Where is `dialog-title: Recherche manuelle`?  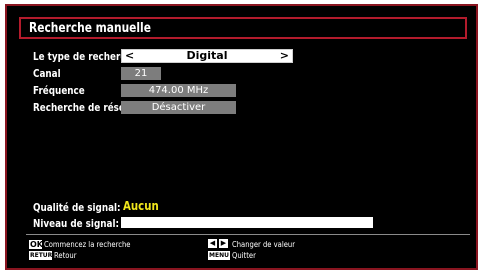 dialog-title: Recherche manuelle is located at coordinates (90, 28).